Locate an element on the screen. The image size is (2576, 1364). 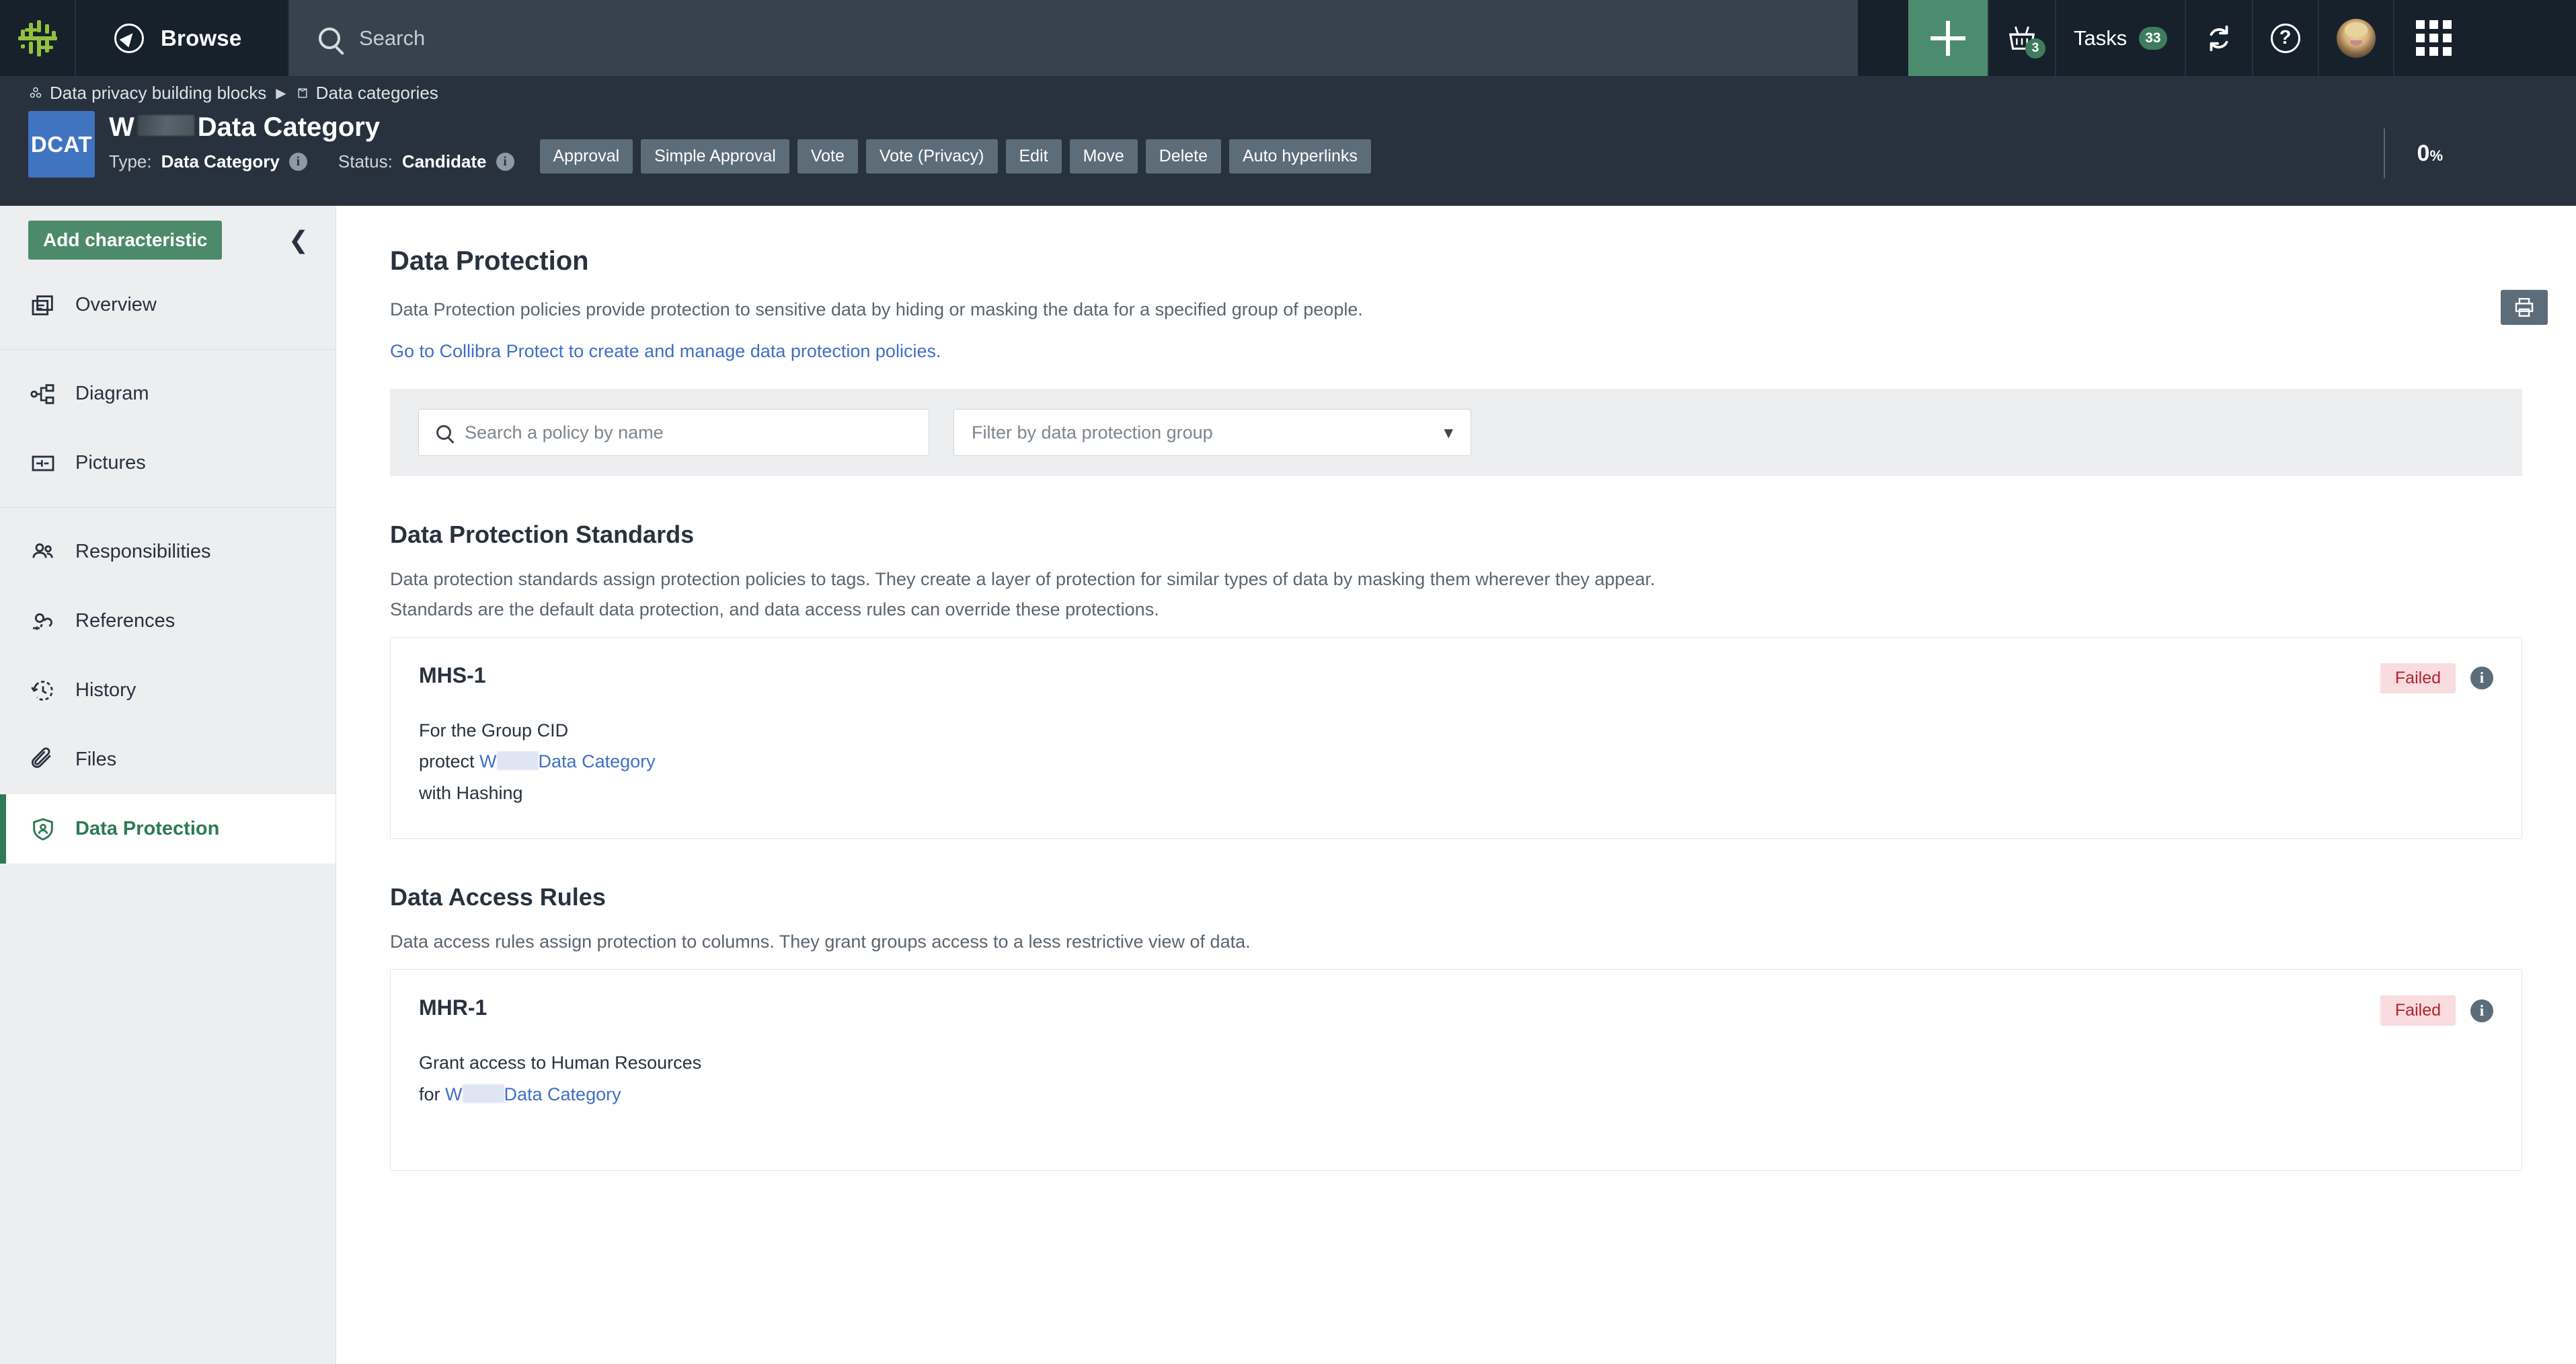
access-rule-card-asset-link: W Data Category is located at coordinates (533, 1094).